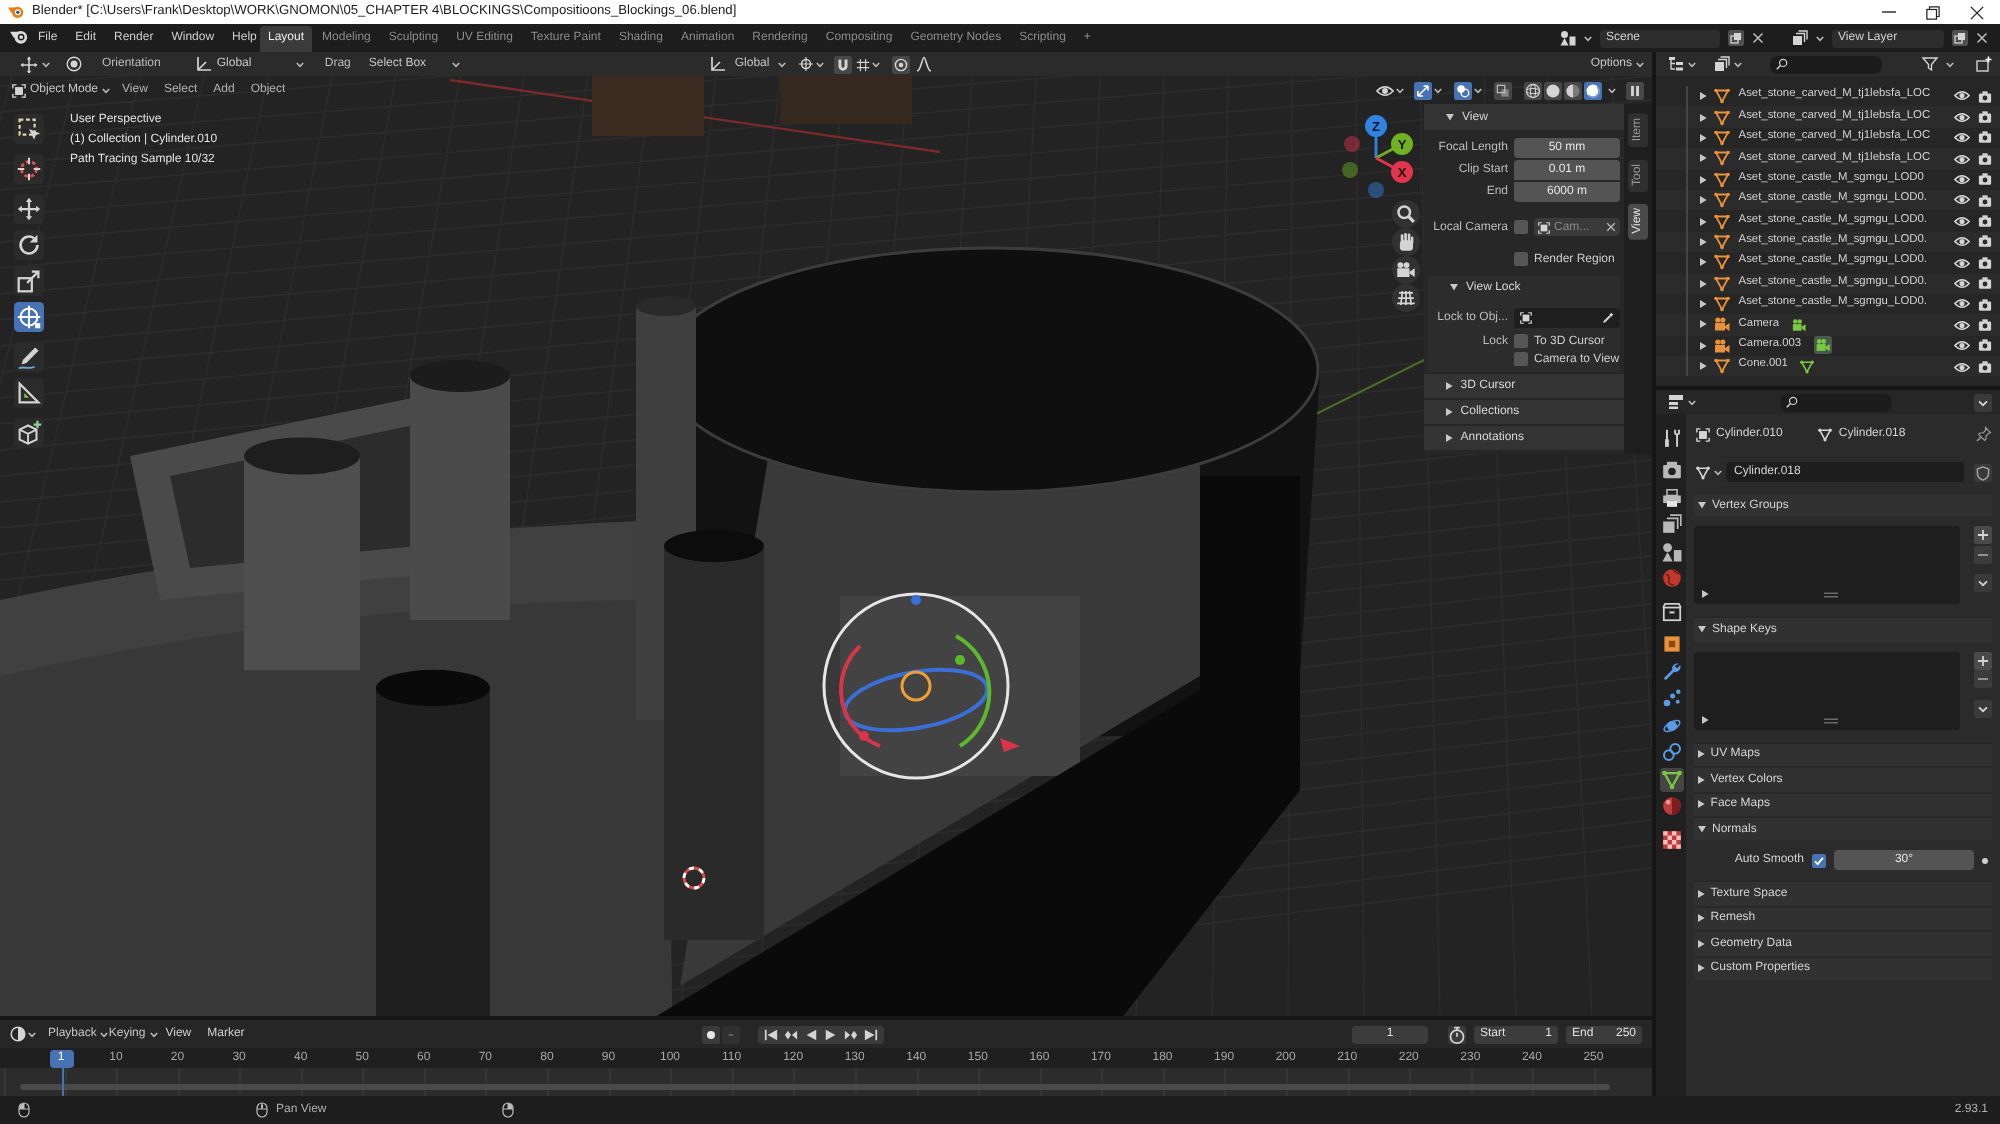 This screenshot has width=2000, height=1124. What do you see at coordinates (1984, 434) in the screenshot?
I see `pin-icon` at bounding box center [1984, 434].